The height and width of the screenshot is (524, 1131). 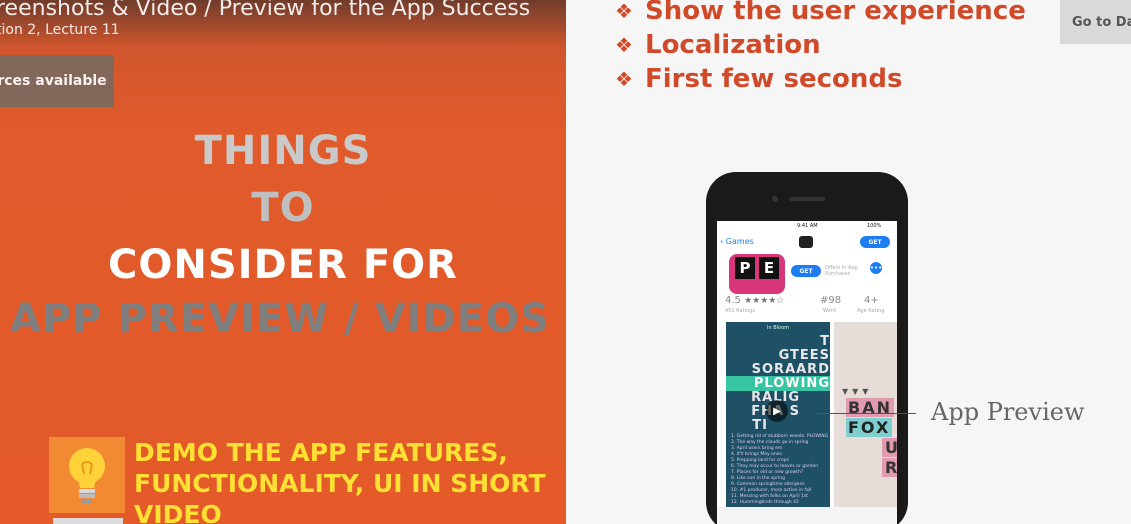 I want to click on rating-count: 451 Ratings, so click(x=740, y=311).